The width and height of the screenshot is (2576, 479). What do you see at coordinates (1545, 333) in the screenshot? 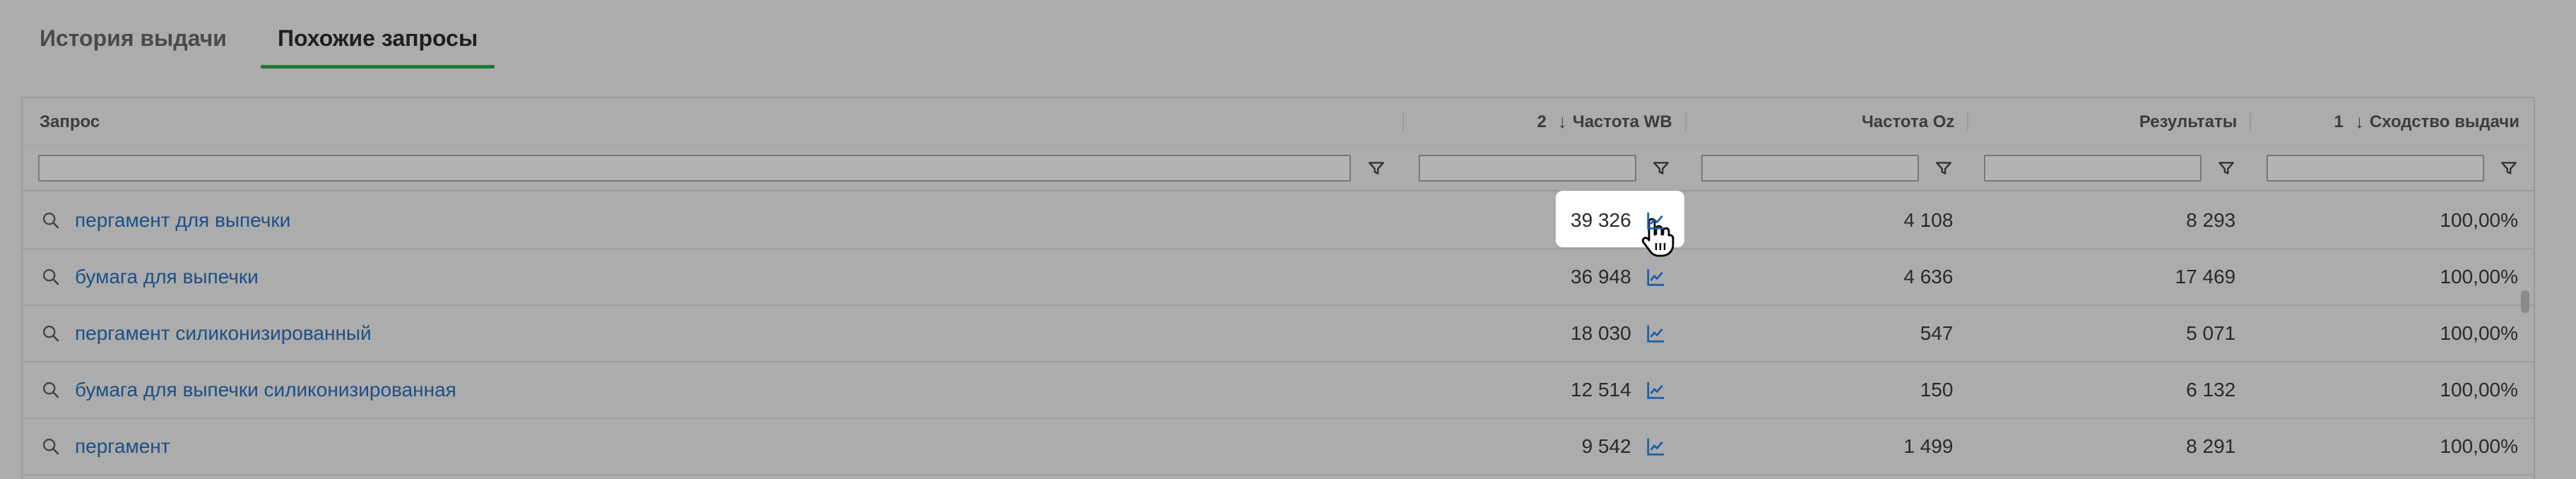
I see `wb-cell: 18 030` at bounding box center [1545, 333].